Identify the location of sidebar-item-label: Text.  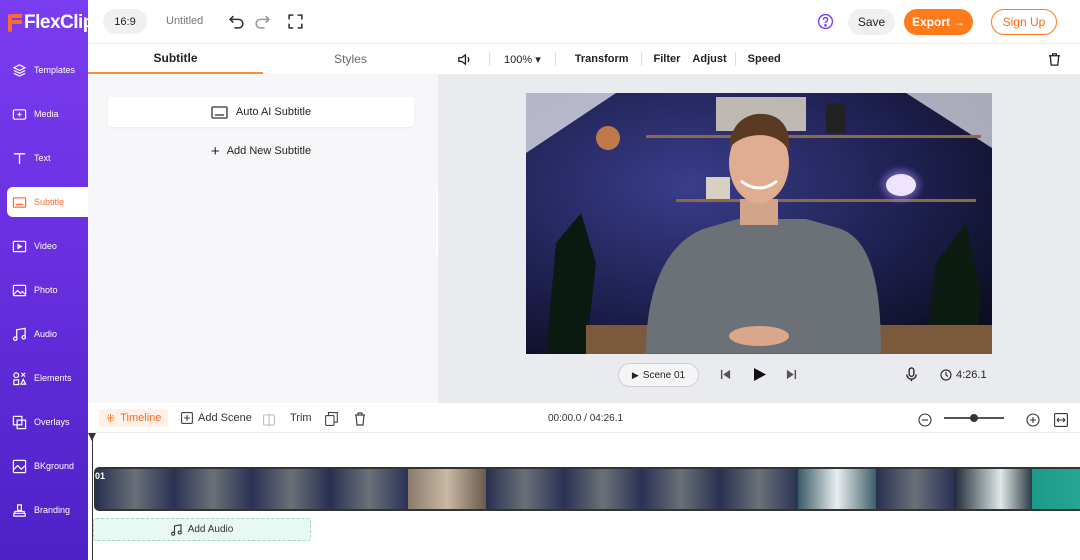
(42, 158).